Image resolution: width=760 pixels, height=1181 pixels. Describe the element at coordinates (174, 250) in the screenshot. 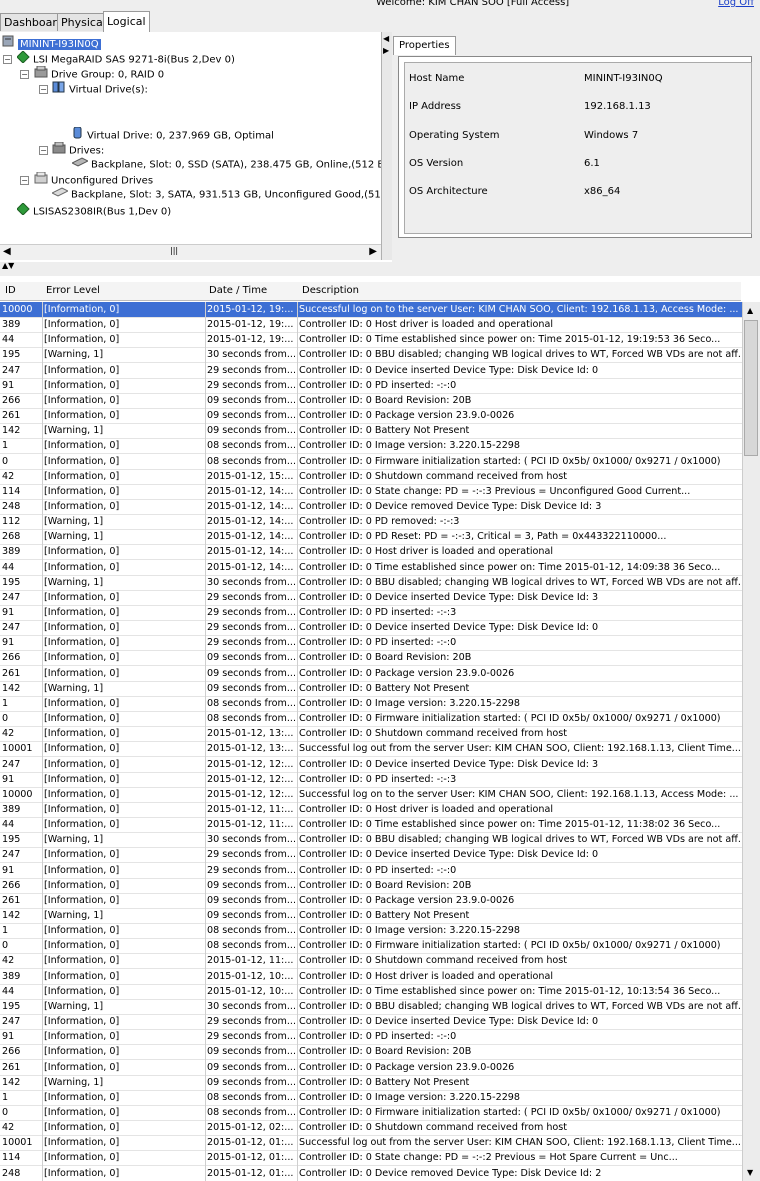

I see `scroll-grip-icon: |||` at that location.